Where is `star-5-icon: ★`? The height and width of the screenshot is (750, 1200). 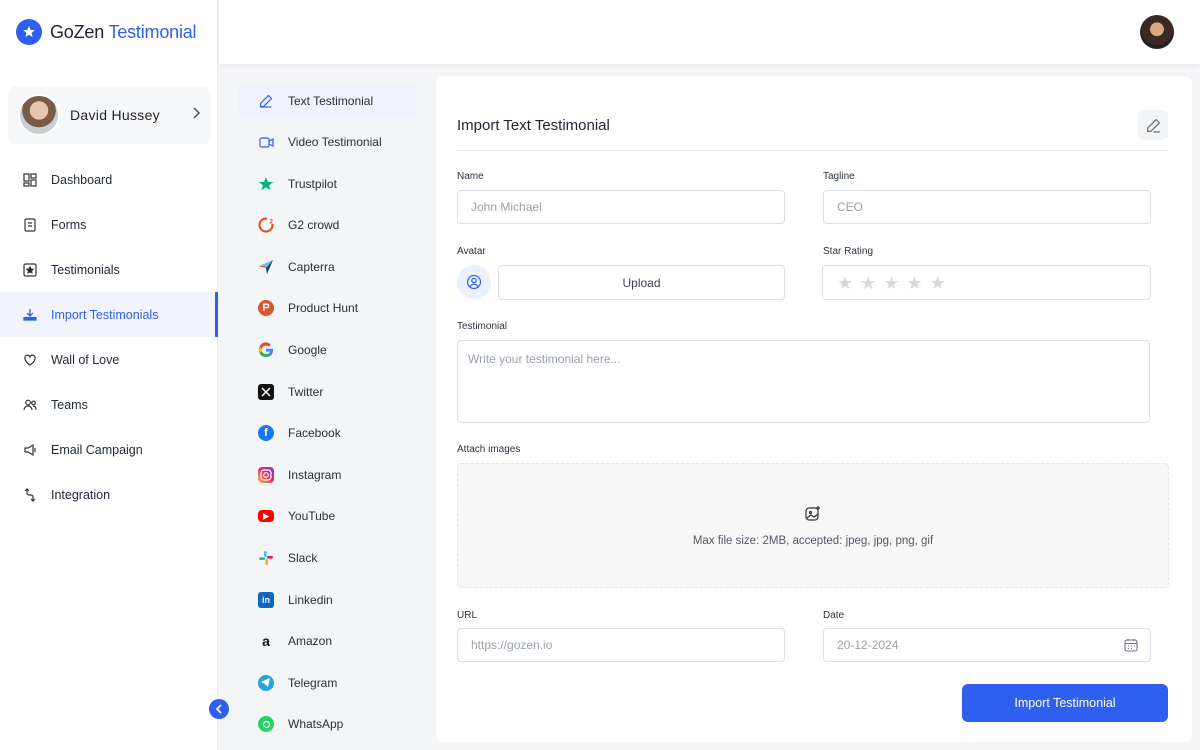 star-5-icon: ★ is located at coordinates (938, 283).